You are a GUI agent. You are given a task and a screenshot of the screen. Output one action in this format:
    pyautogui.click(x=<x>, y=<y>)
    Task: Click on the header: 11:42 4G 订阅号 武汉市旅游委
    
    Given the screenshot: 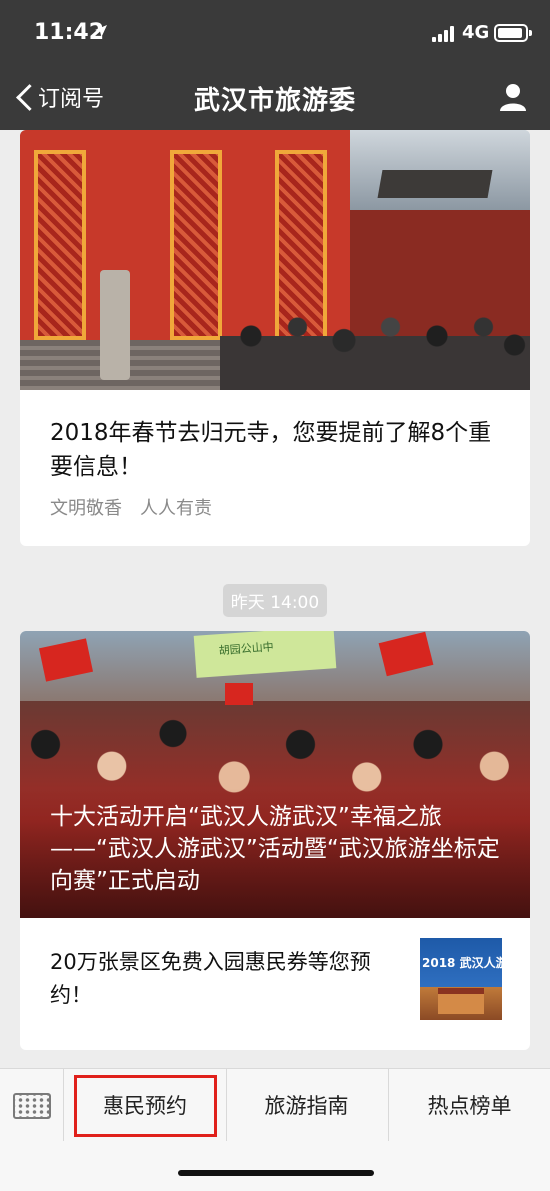 What is the action you would take?
    pyautogui.click(x=275, y=65)
    